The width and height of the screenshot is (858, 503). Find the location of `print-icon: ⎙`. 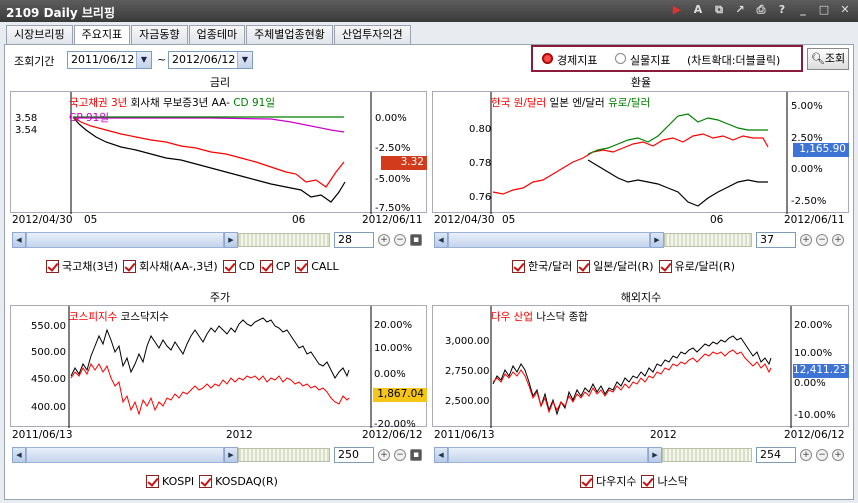

print-icon: ⎙ is located at coordinates (761, 10).